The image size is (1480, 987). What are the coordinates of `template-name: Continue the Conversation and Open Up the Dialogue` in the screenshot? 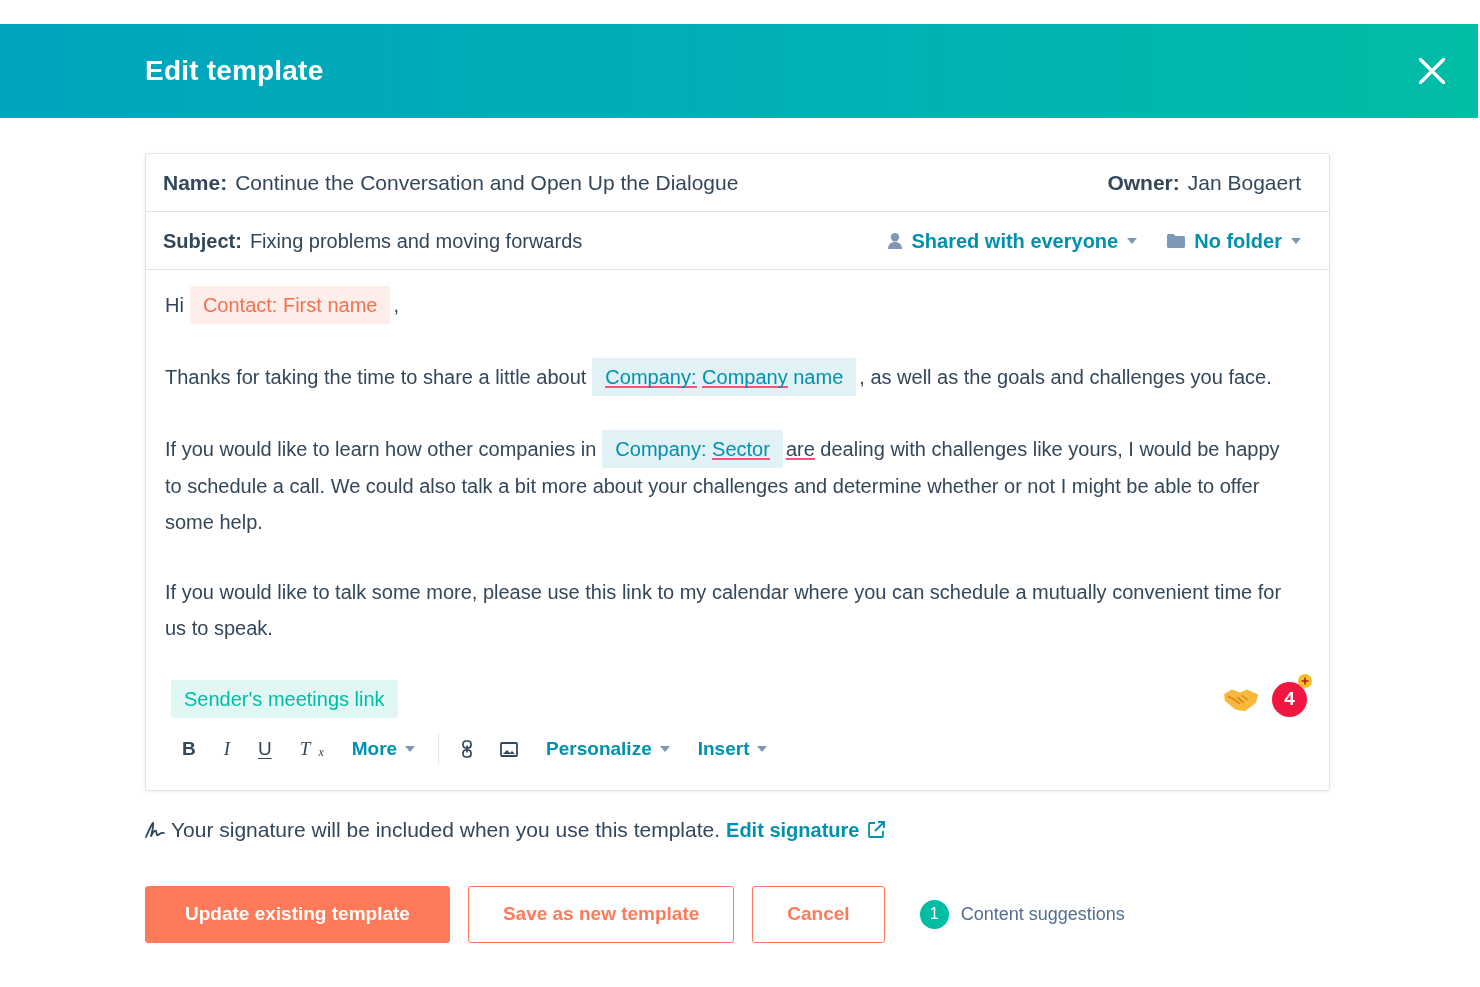 It's located at (487, 182).